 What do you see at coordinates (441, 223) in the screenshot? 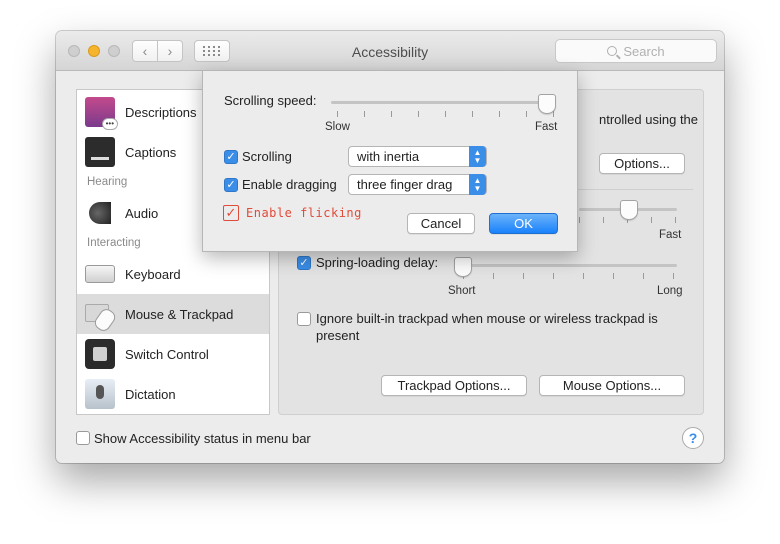
I see `cancel-button: Cancel` at bounding box center [441, 223].